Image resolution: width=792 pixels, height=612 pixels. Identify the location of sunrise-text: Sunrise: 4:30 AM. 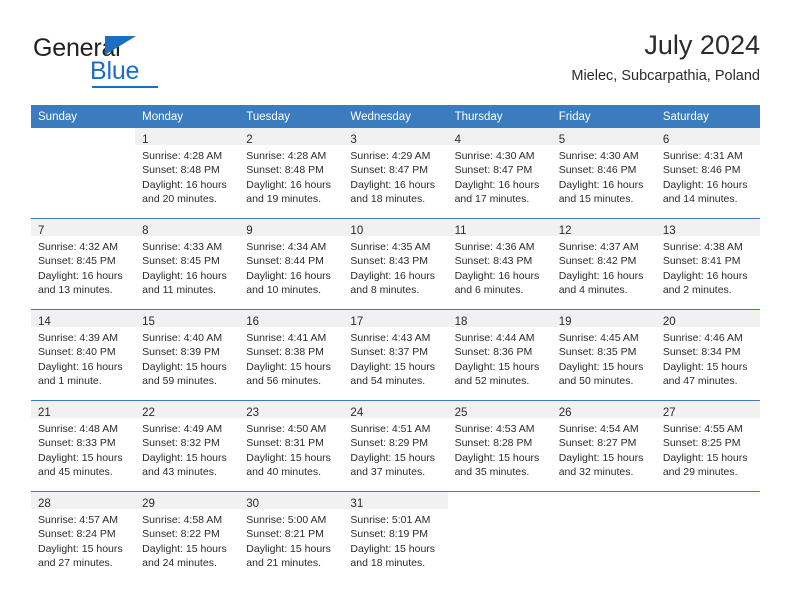
(494, 156).